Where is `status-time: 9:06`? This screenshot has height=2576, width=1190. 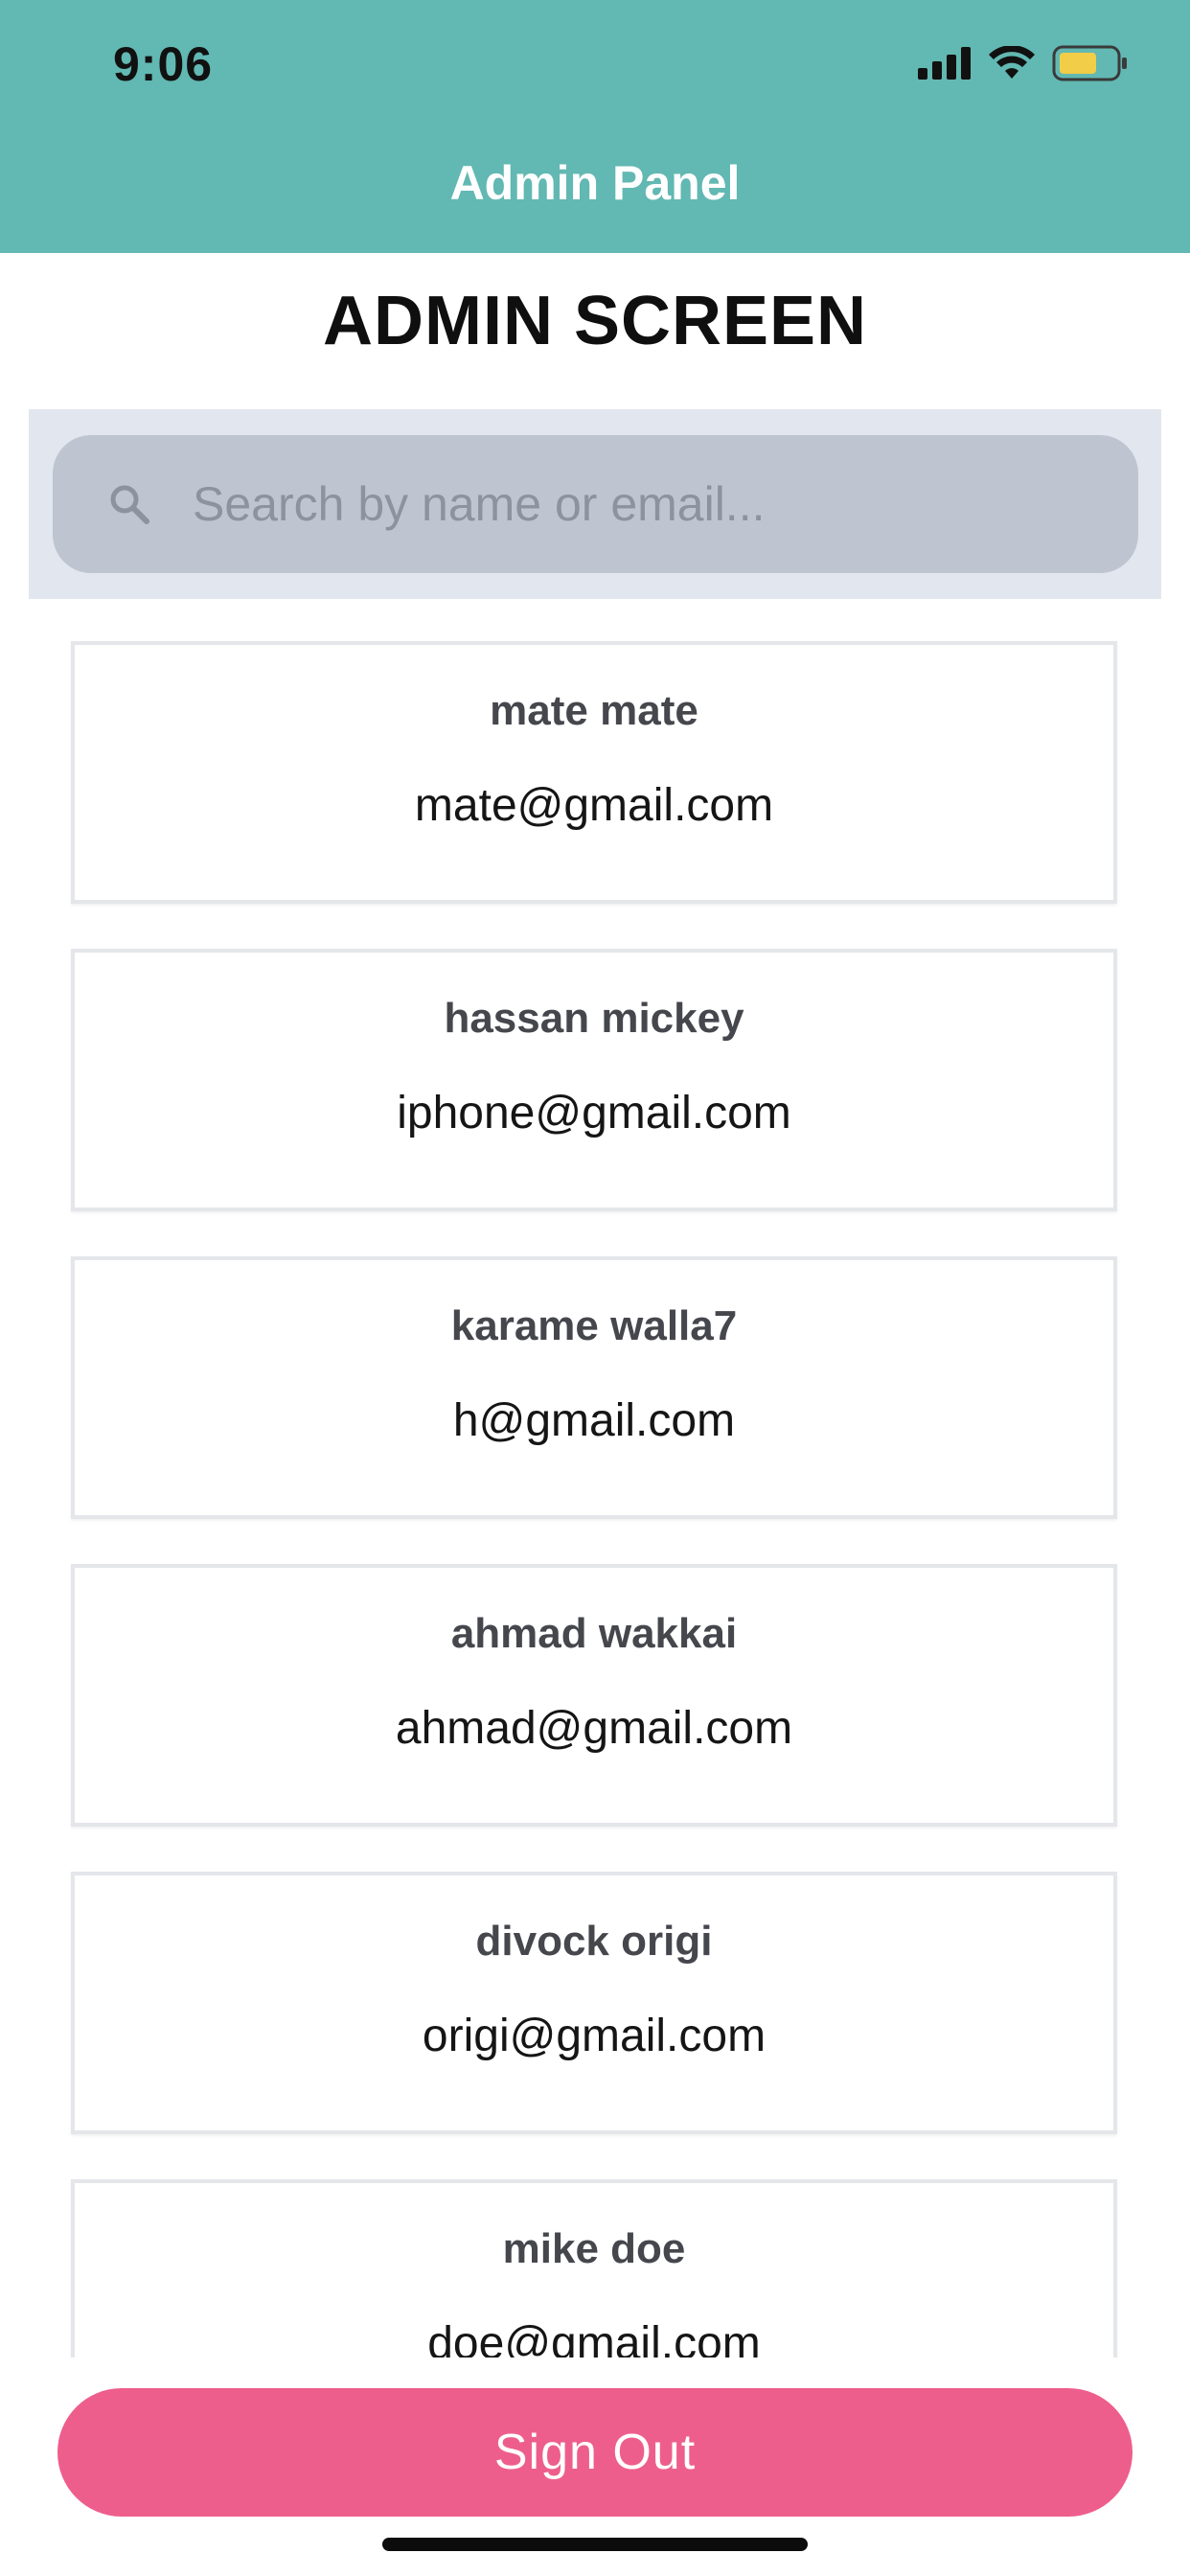 status-time: 9:06 is located at coordinates (163, 64).